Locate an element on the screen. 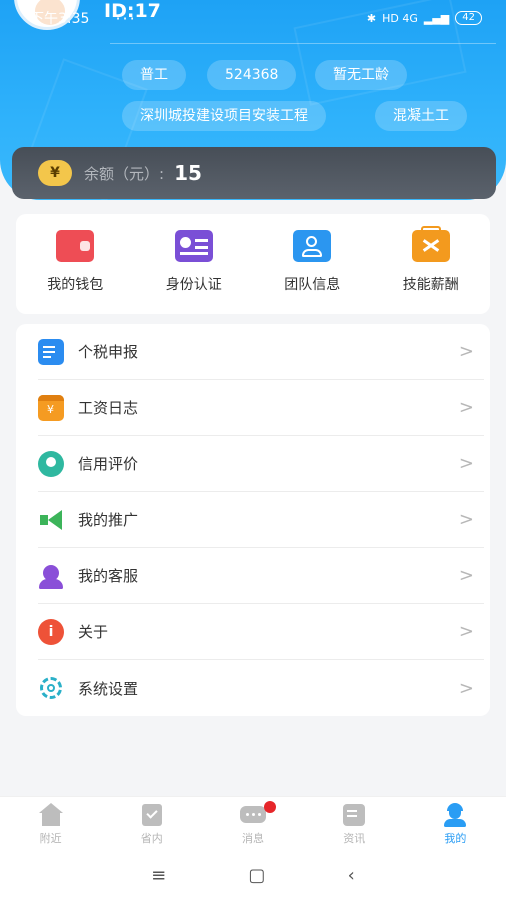  tab-province: 省内 is located at coordinates (151, 823).